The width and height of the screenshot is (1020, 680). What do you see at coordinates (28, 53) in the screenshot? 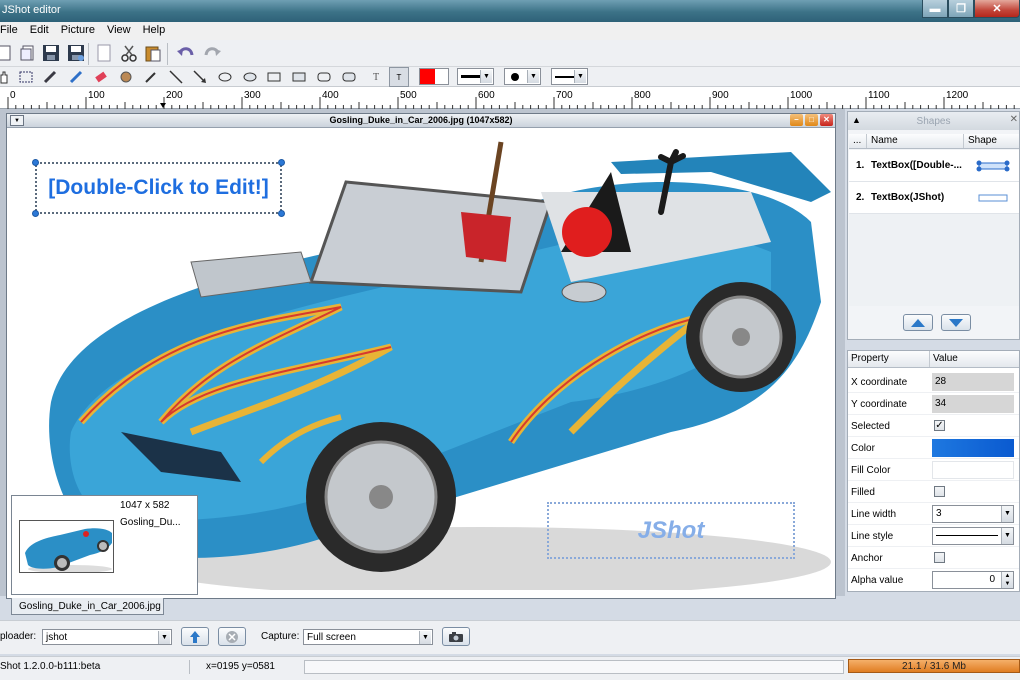
I see `open-icon` at bounding box center [28, 53].